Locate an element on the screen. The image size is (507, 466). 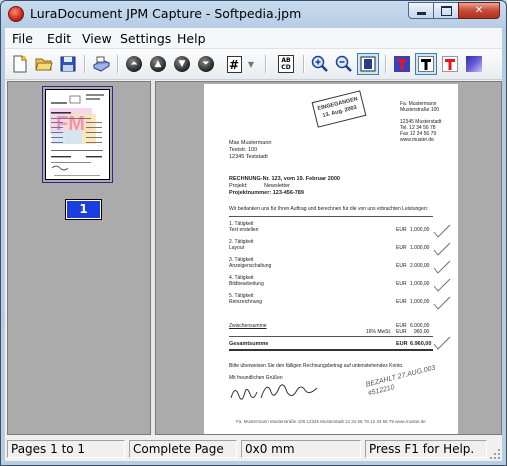
new-button is located at coordinates (20, 64).